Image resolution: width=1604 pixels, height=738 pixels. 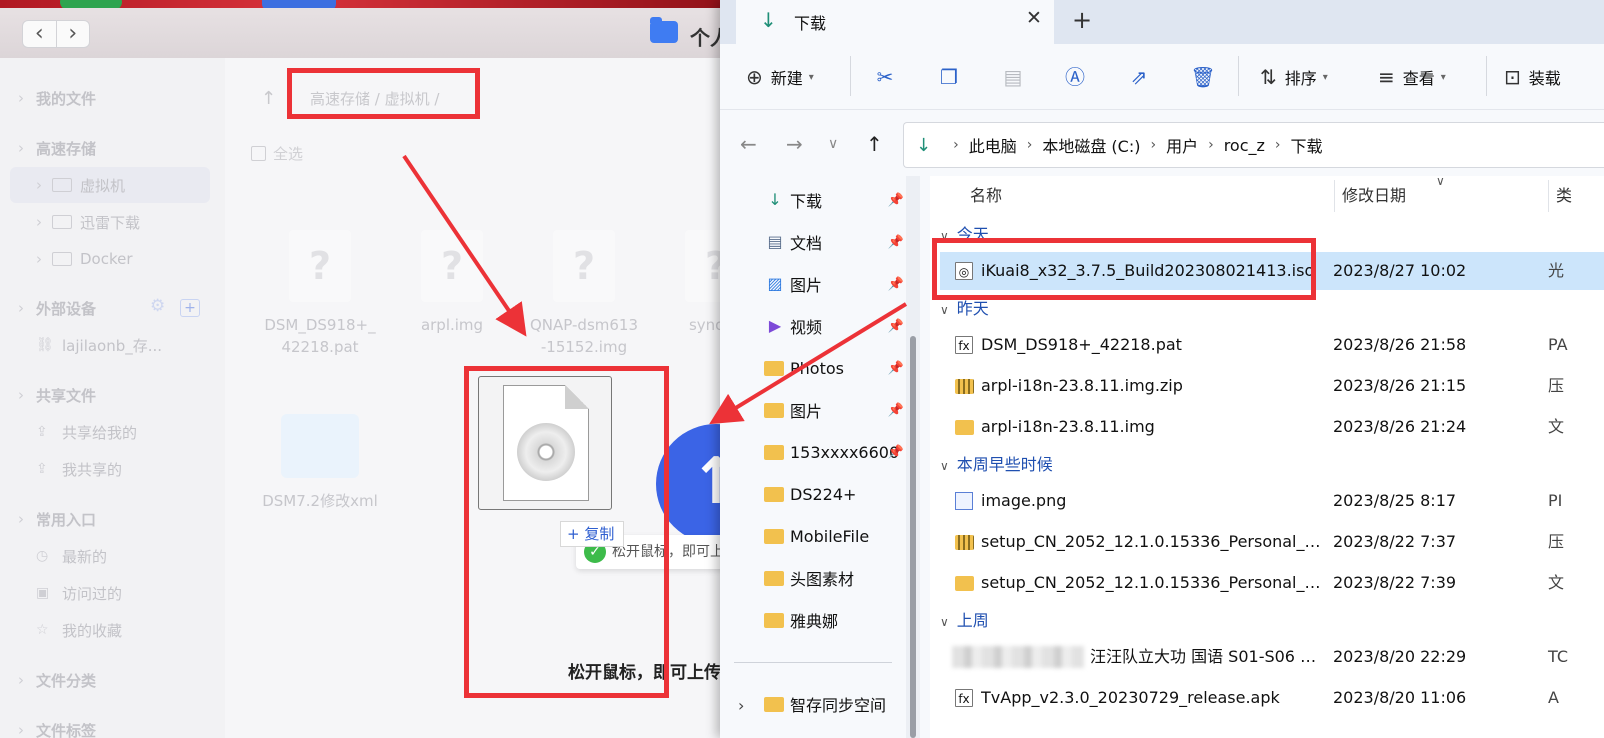 What do you see at coordinates (112, 395) in the screenshot?
I see `sidebar-section-header: › 共享文件` at bounding box center [112, 395].